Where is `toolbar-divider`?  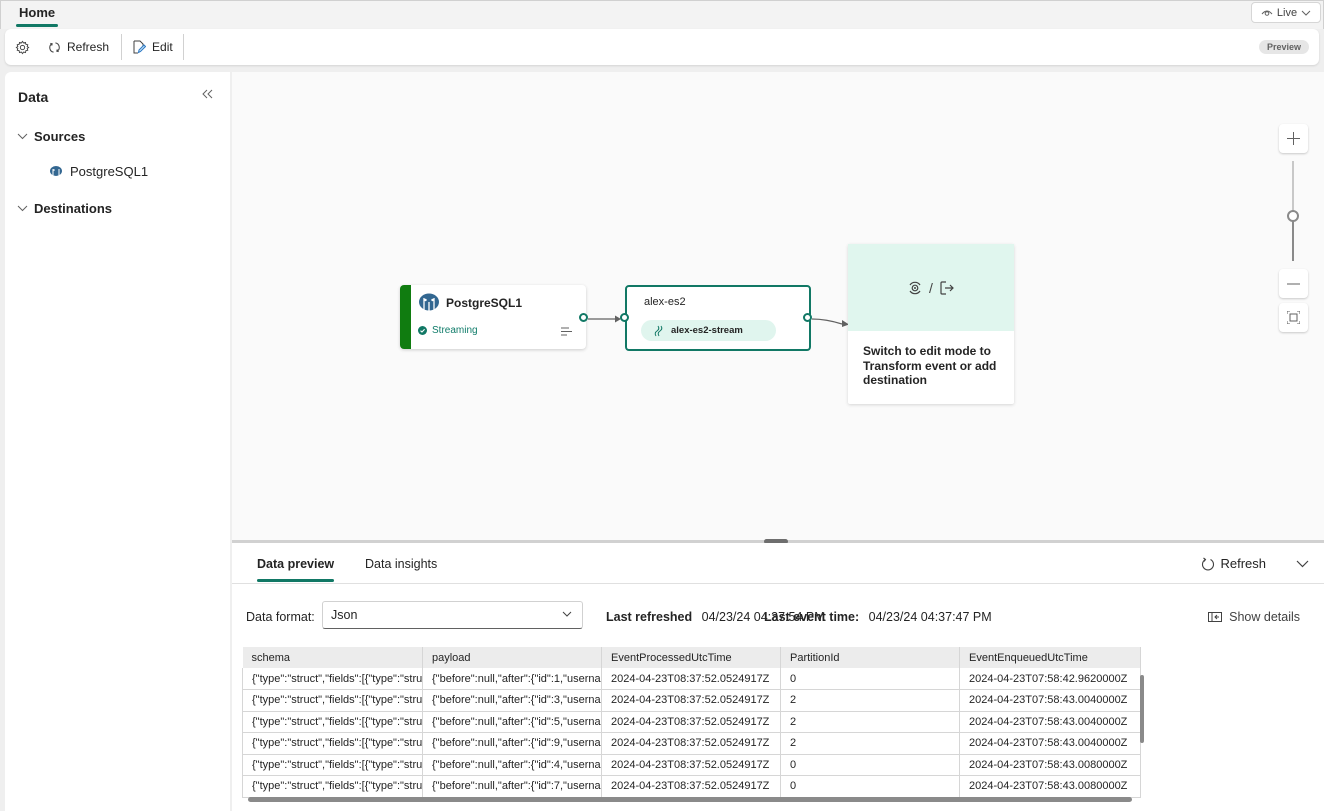
toolbar-divider is located at coordinates (183, 47).